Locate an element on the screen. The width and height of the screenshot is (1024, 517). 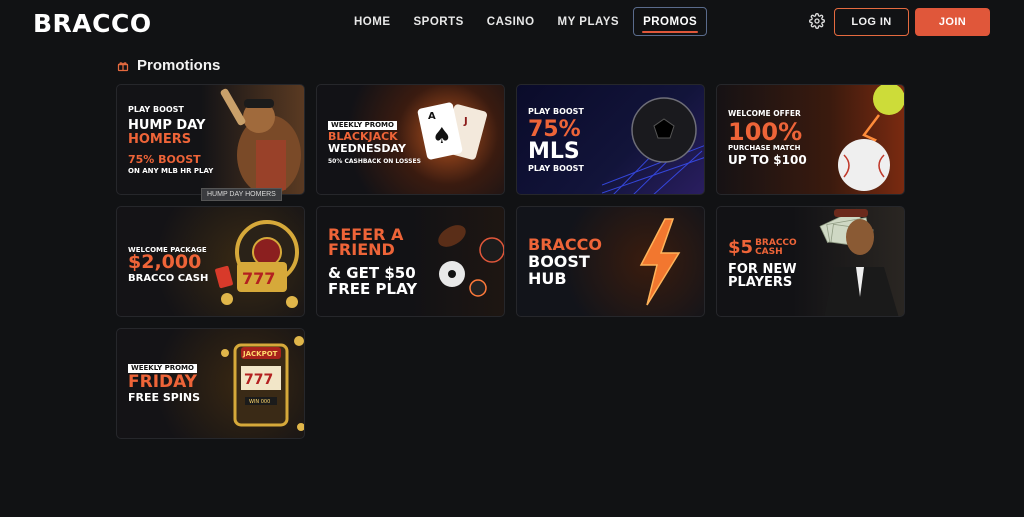
card-line2: PURCHASE MATCH is located at coordinates (764, 148).